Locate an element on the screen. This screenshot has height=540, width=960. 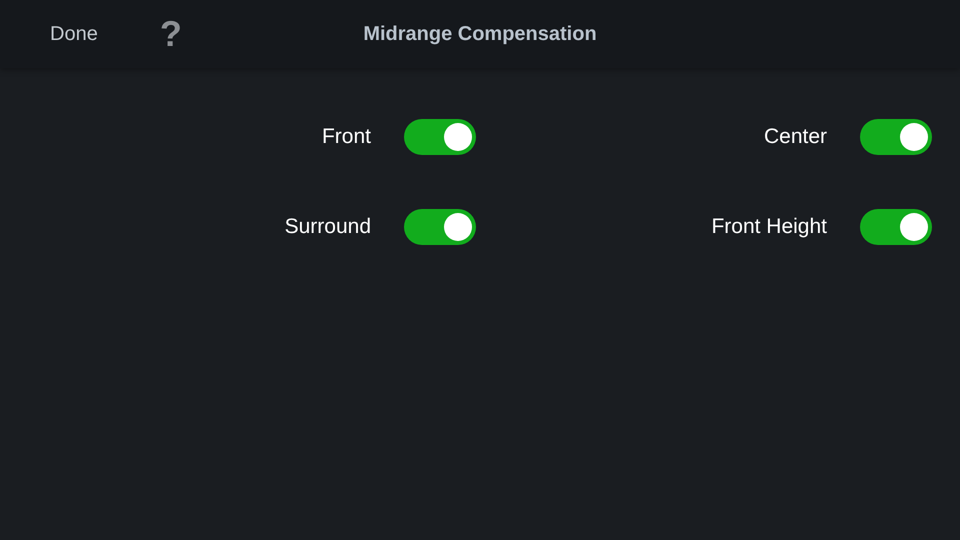
page-title: Midrange Compensation is located at coordinates (480, 33).